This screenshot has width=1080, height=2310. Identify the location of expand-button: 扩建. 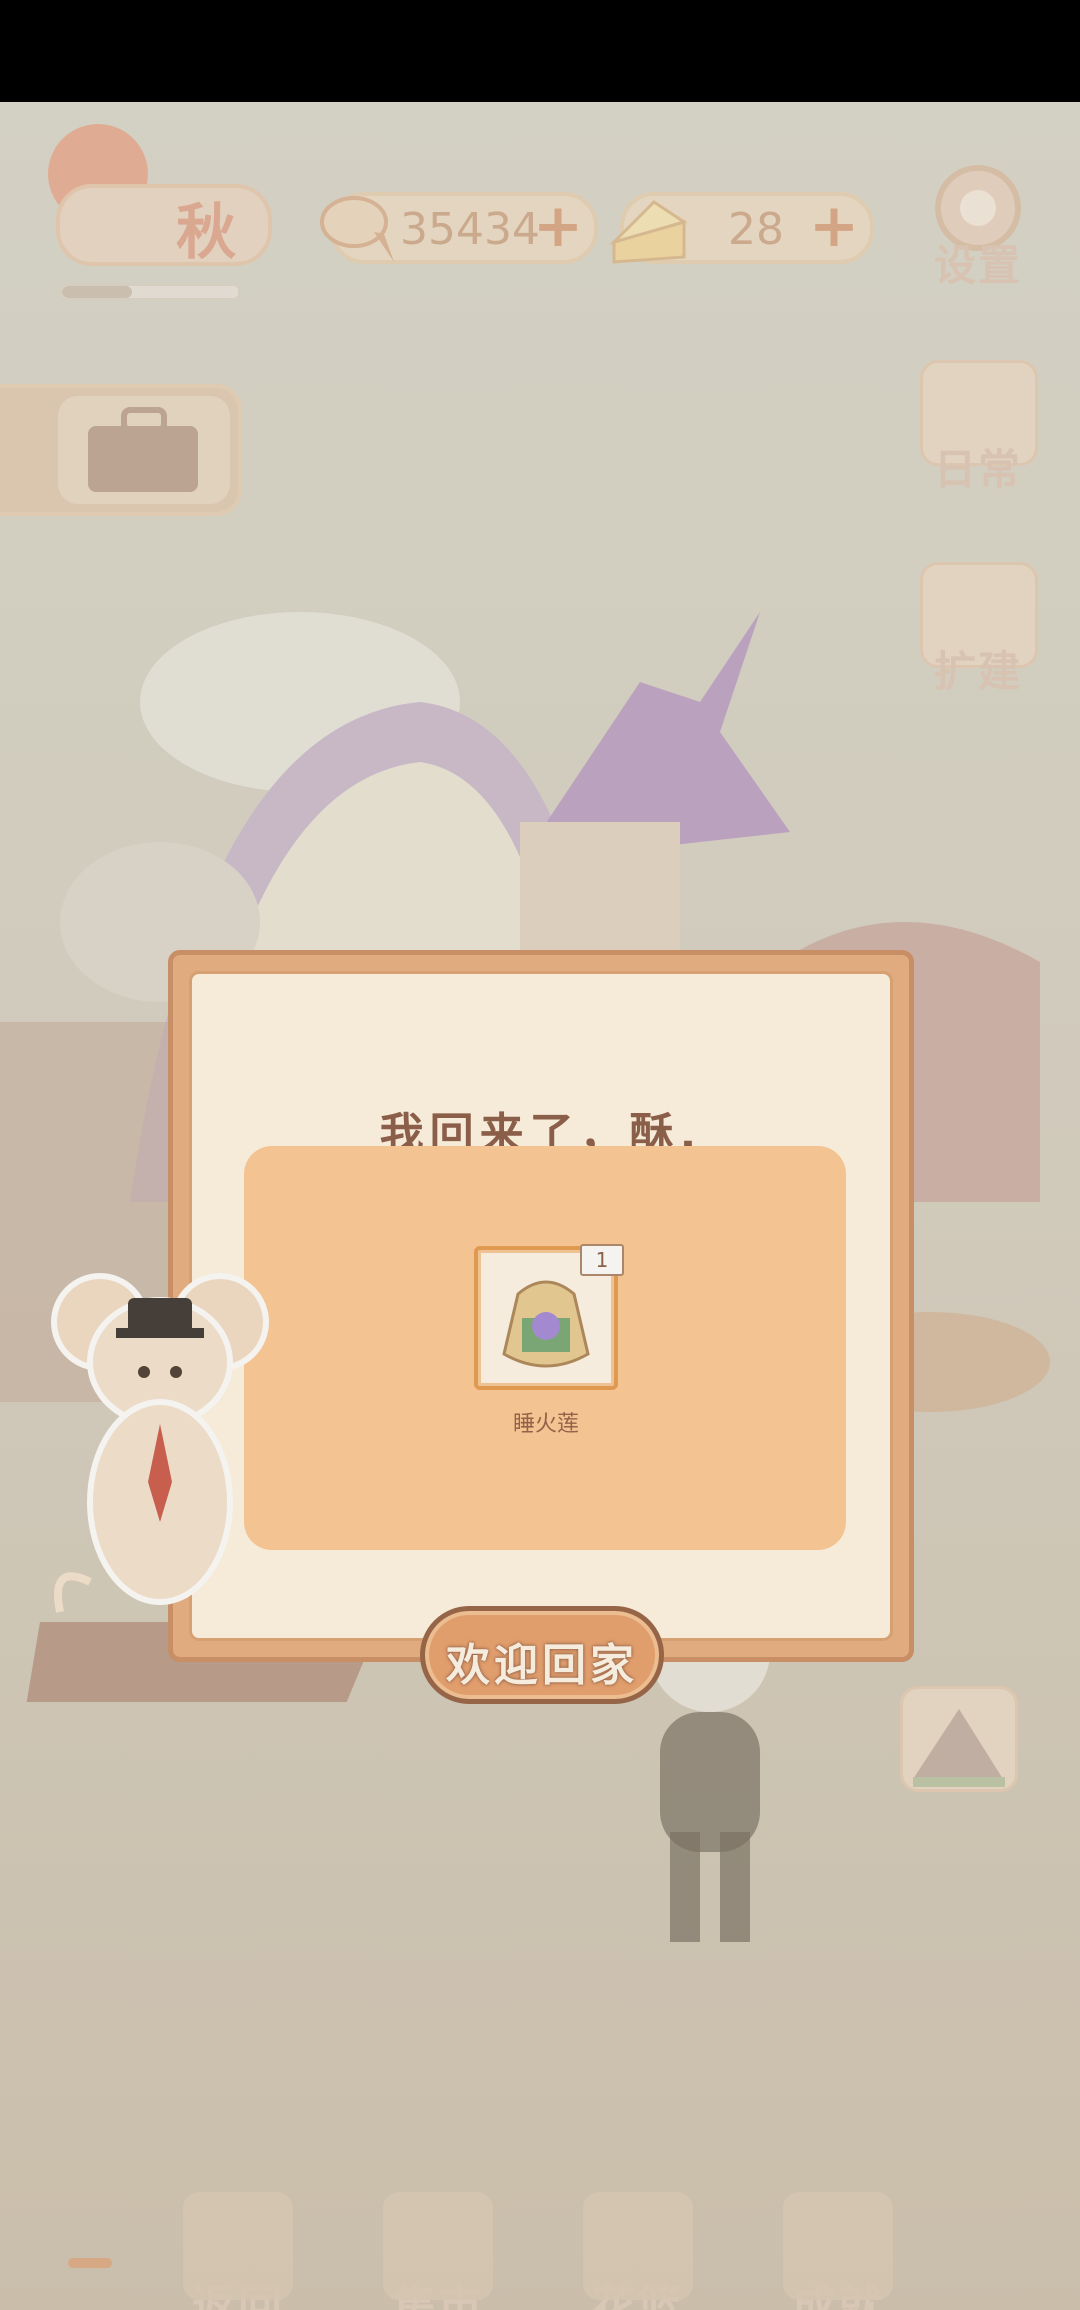
(979, 630).